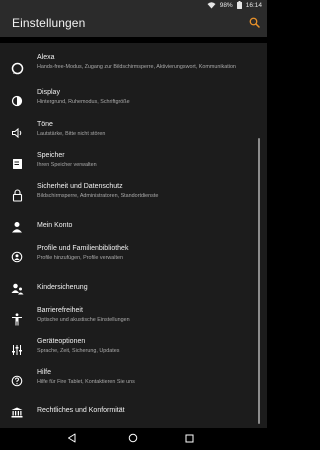 The width and height of the screenshot is (320, 450). Describe the element at coordinates (80, 186) in the screenshot. I see `settings-item-title: Sicherheit und Datenschutz` at that location.